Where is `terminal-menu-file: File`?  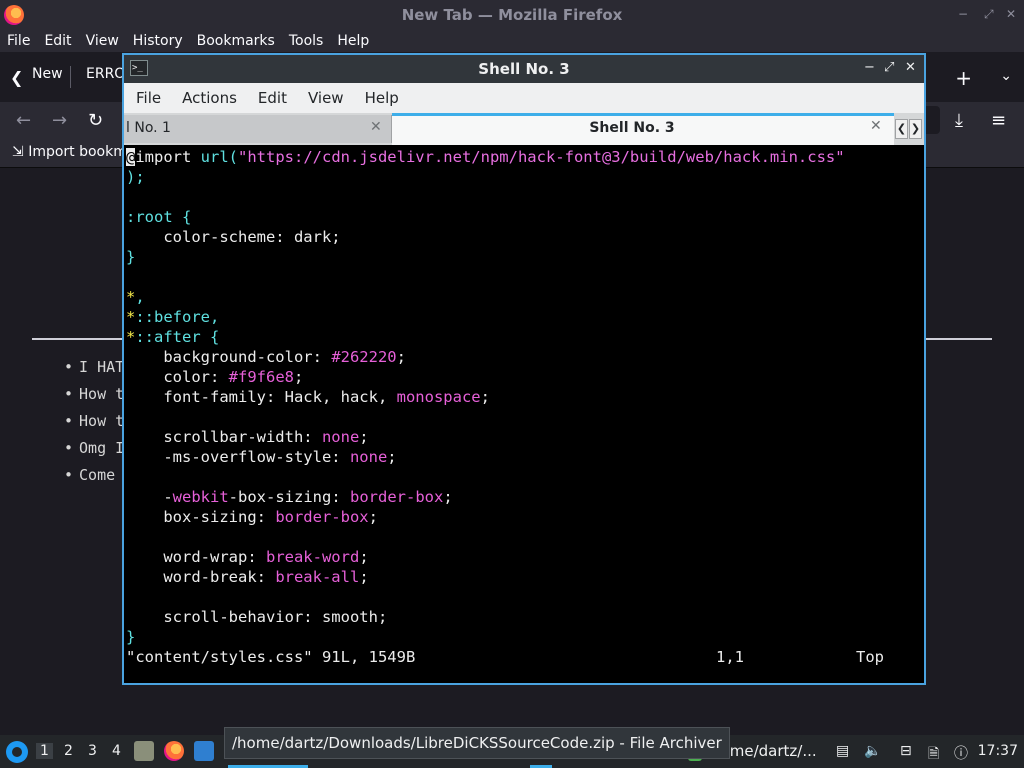 terminal-menu-file: File is located at coordinates (148, 98).